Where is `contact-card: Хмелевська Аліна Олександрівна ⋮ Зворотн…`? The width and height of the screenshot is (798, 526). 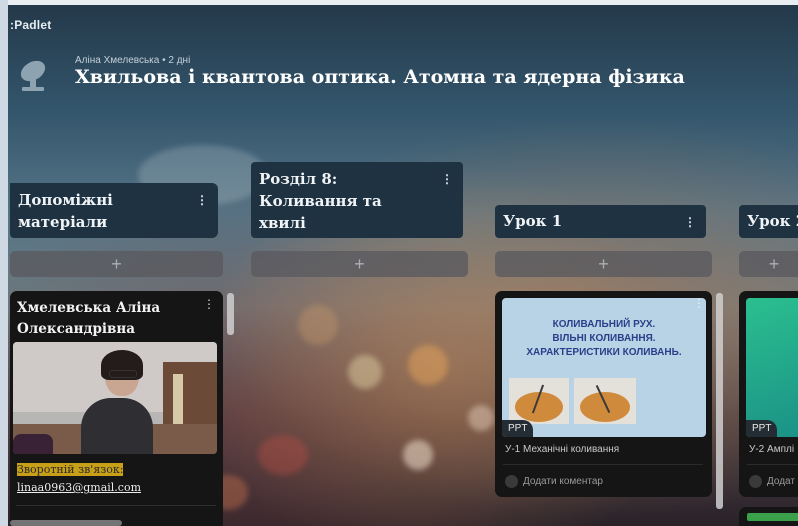
contact-card: Хмелевська Аліна Олександрівна ⋮ Зворотн… is located at coordinates (116, 408).